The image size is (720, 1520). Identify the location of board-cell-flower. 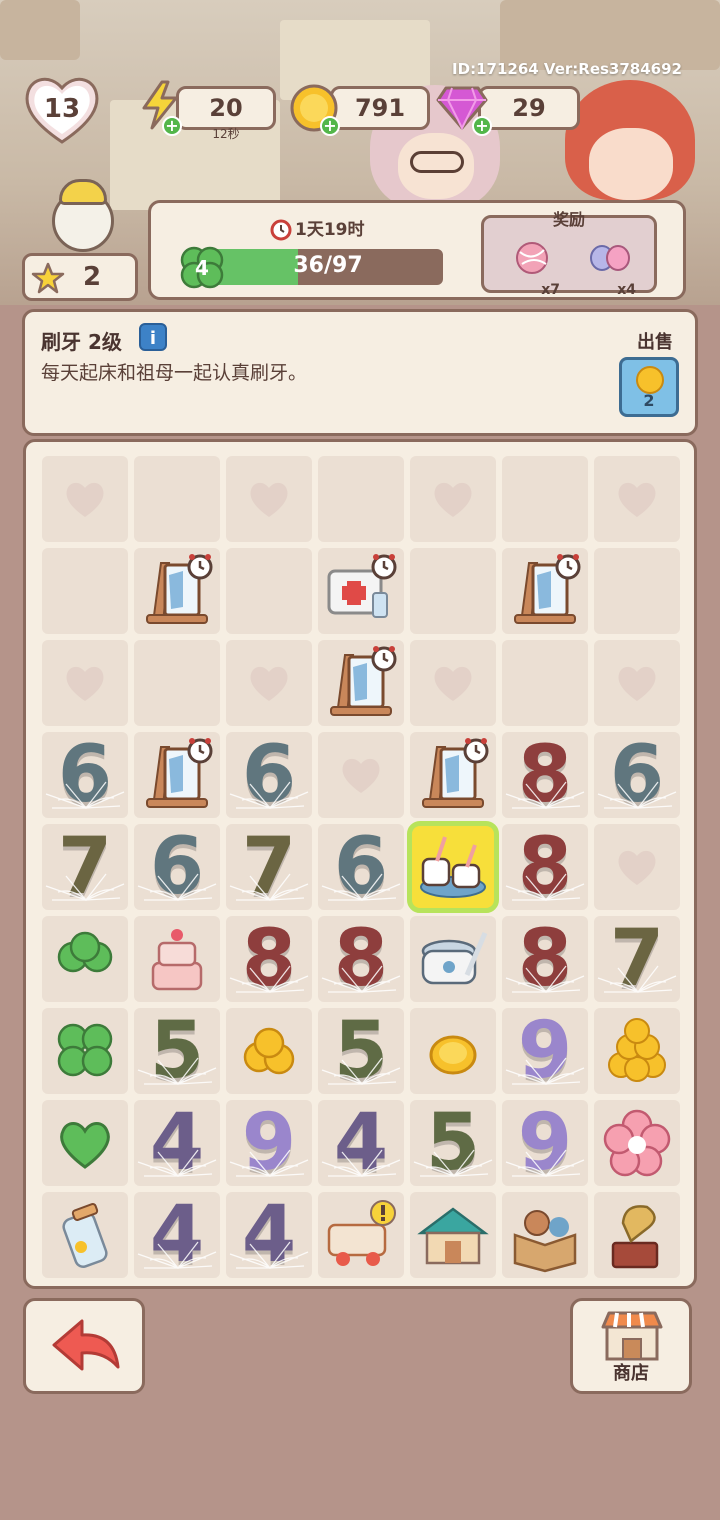
(637, 1143).